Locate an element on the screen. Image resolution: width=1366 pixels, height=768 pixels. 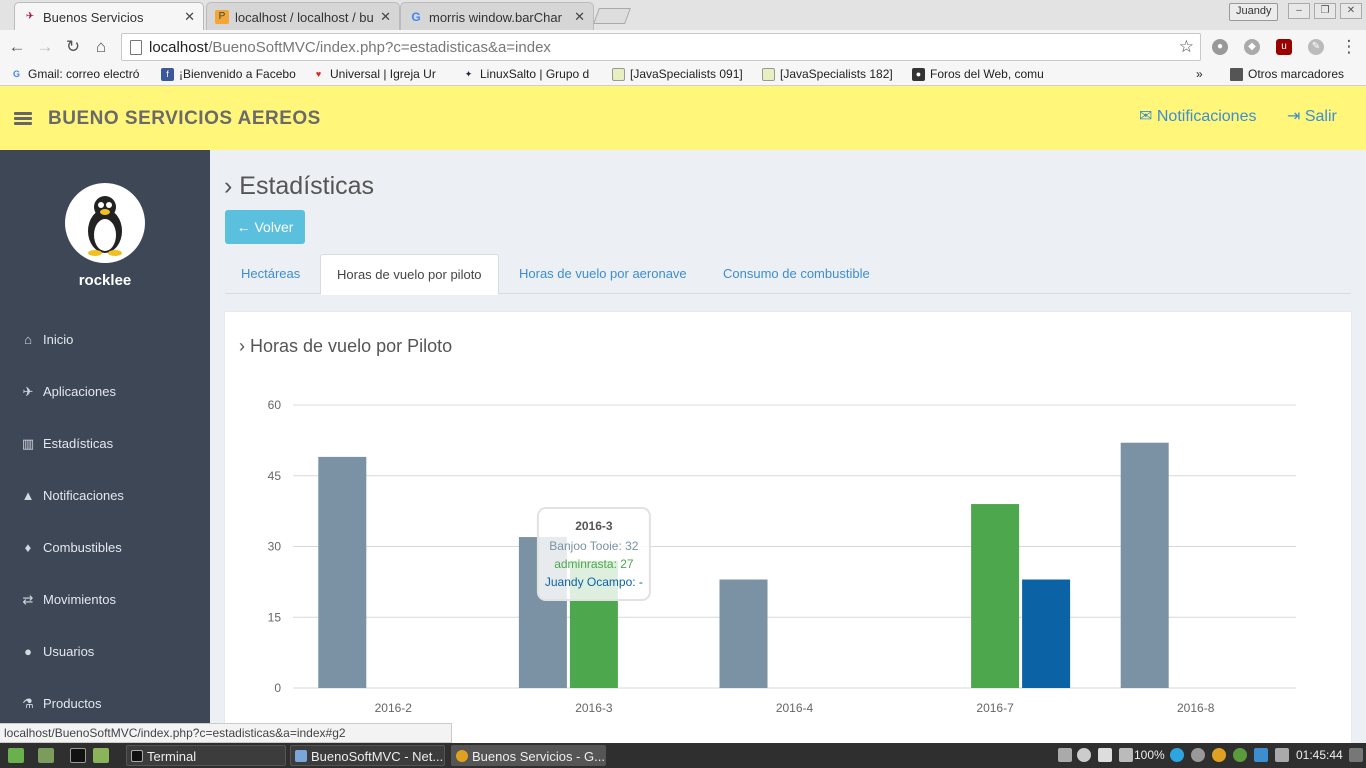
forward-arrow-icon: → is located at coordinates (45, 47).